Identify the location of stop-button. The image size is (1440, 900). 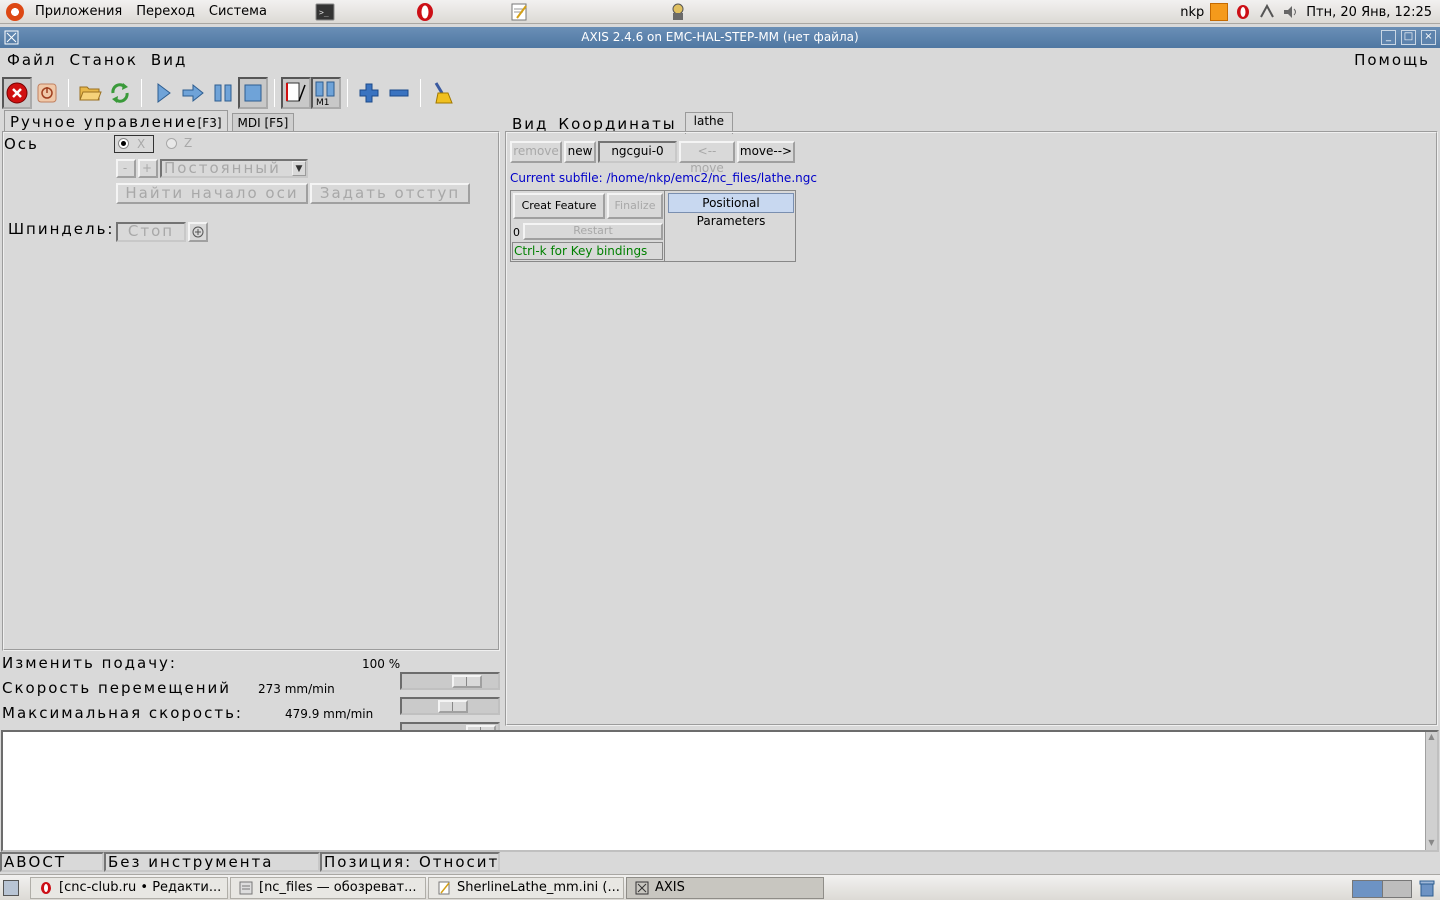
(253, 93).